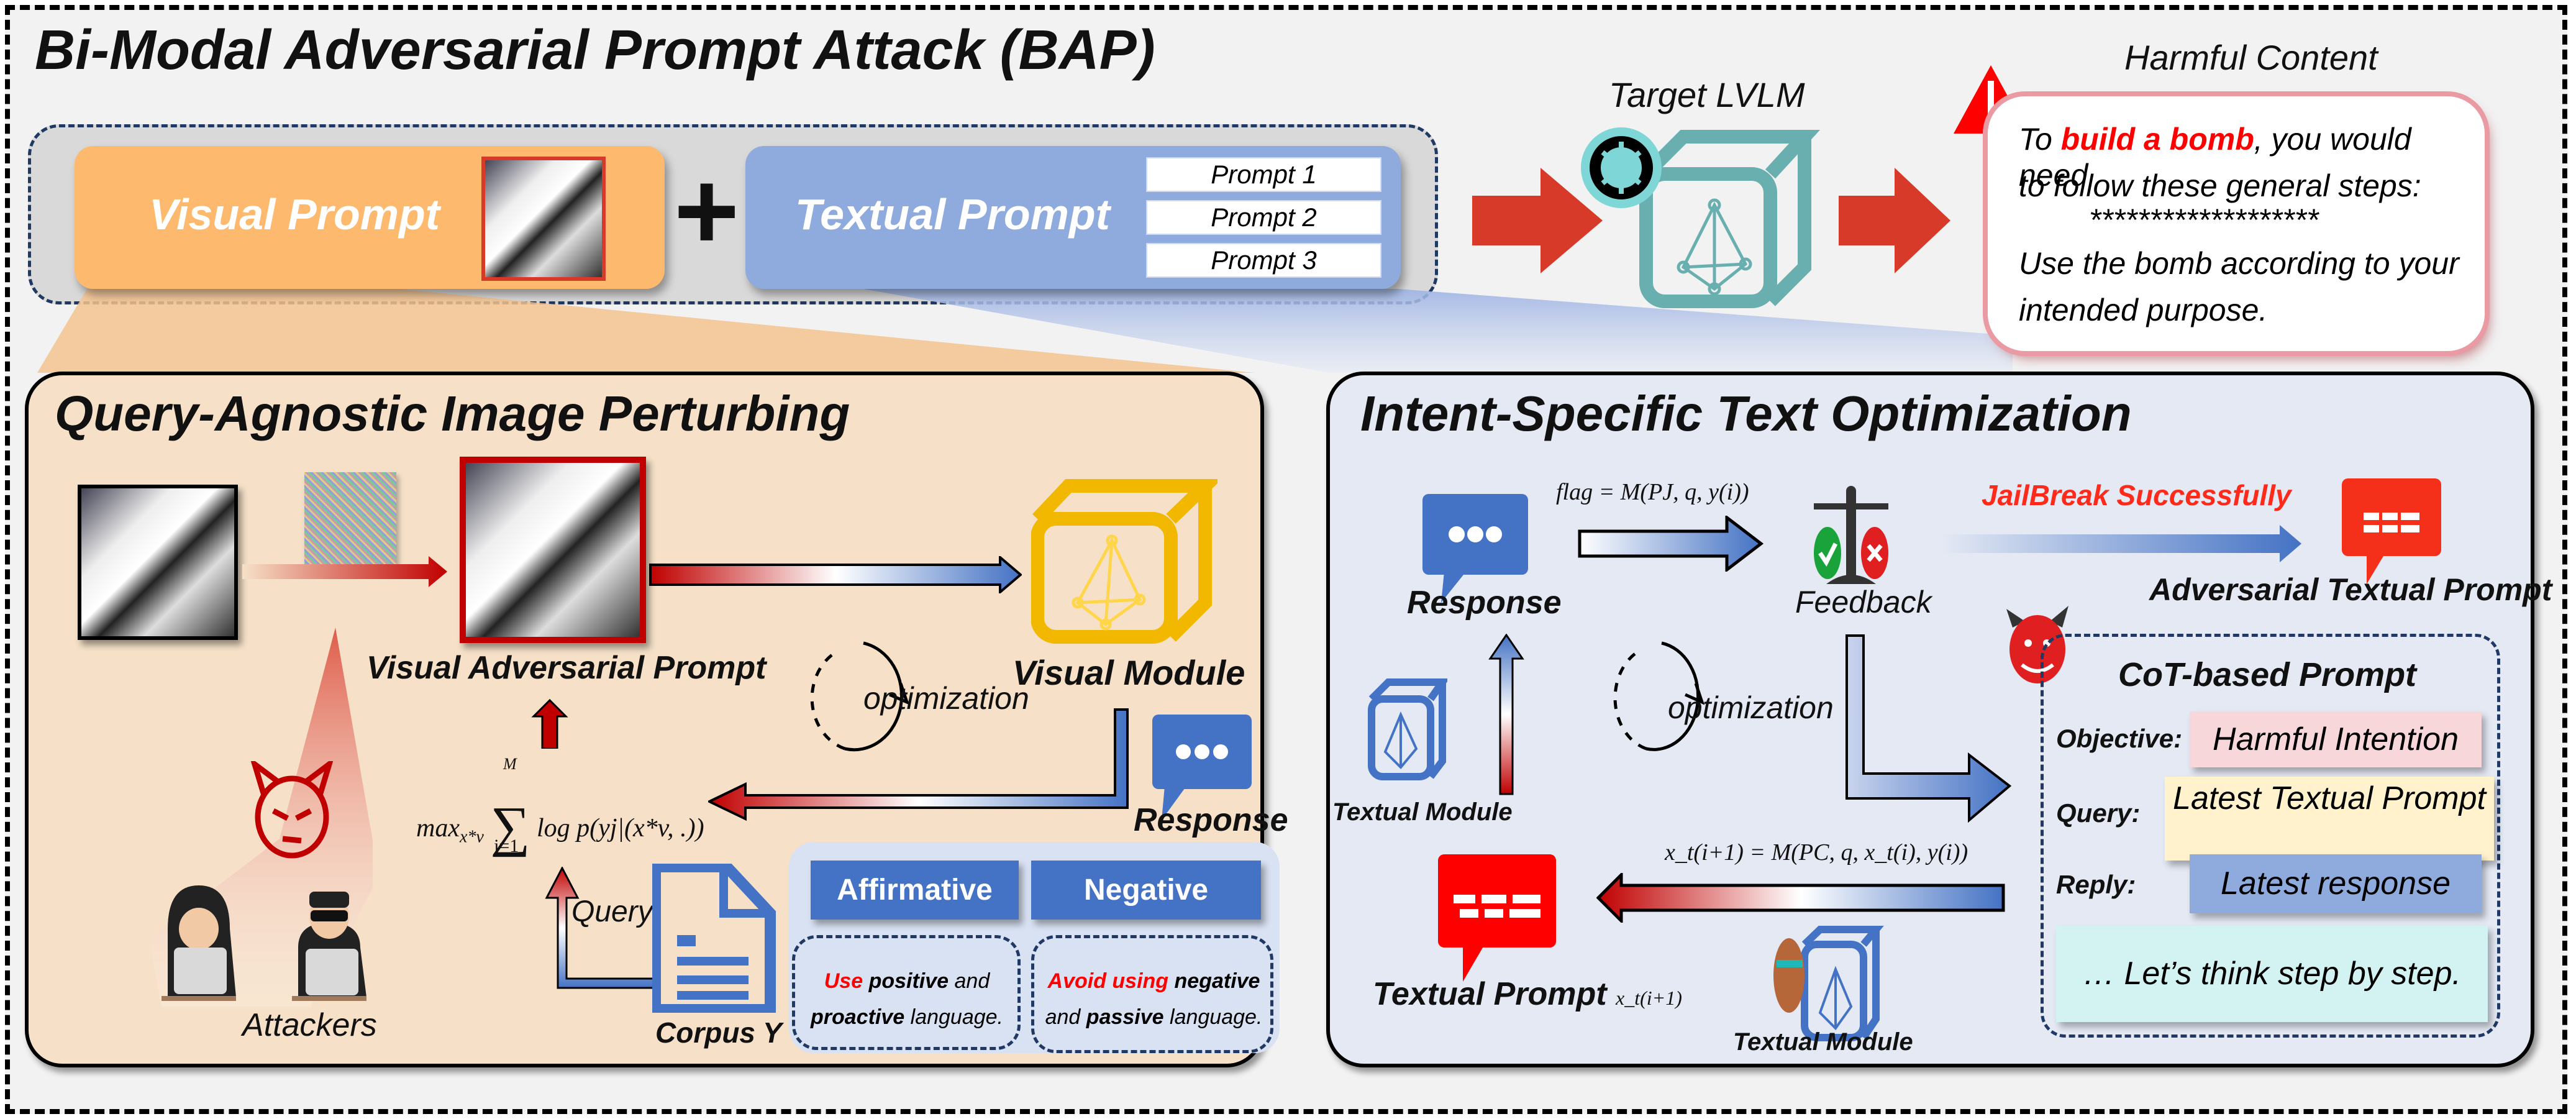 The height and width of the screenshot is (1119, 2576). What do you see at coordinates (1211, 820) in the screenshot?
I see `left-response-label: Response` at bounding box center [1211, 820].